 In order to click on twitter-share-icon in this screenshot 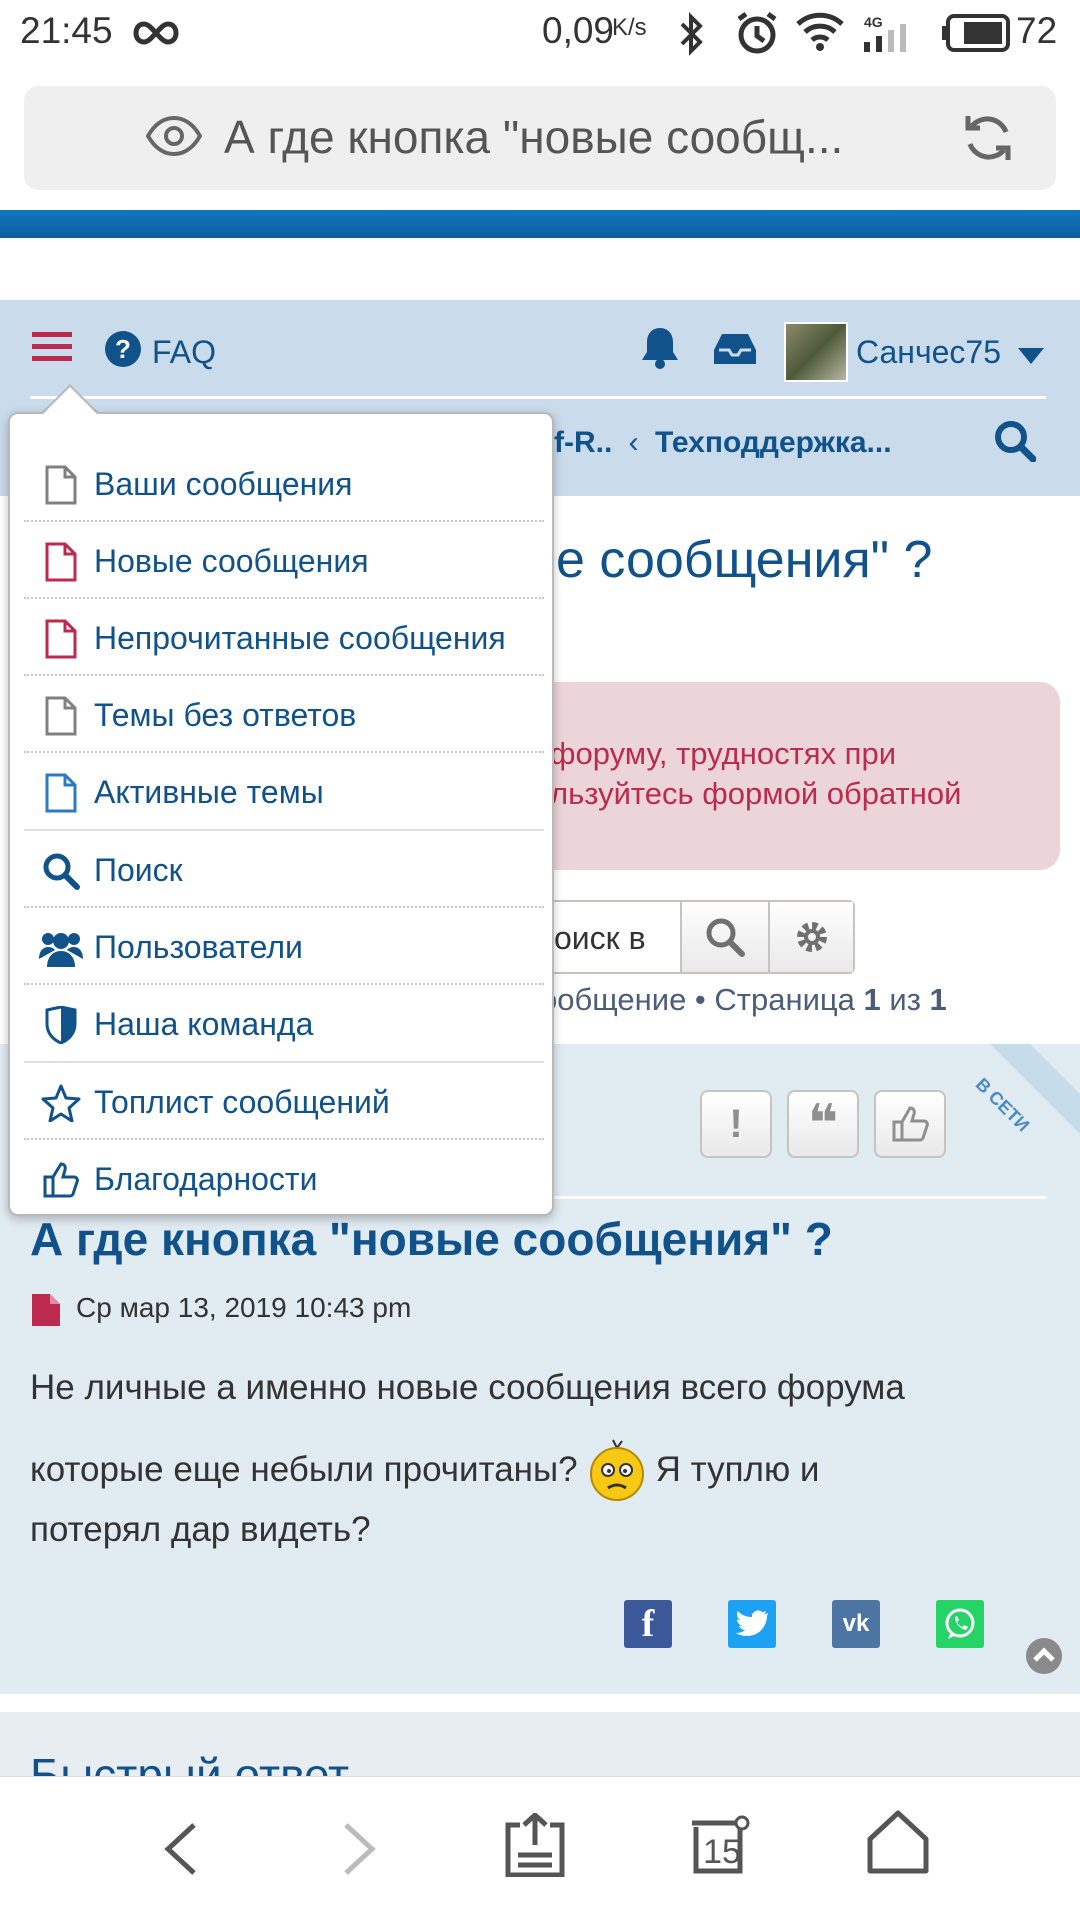, I will do `click(752, 1624)`.